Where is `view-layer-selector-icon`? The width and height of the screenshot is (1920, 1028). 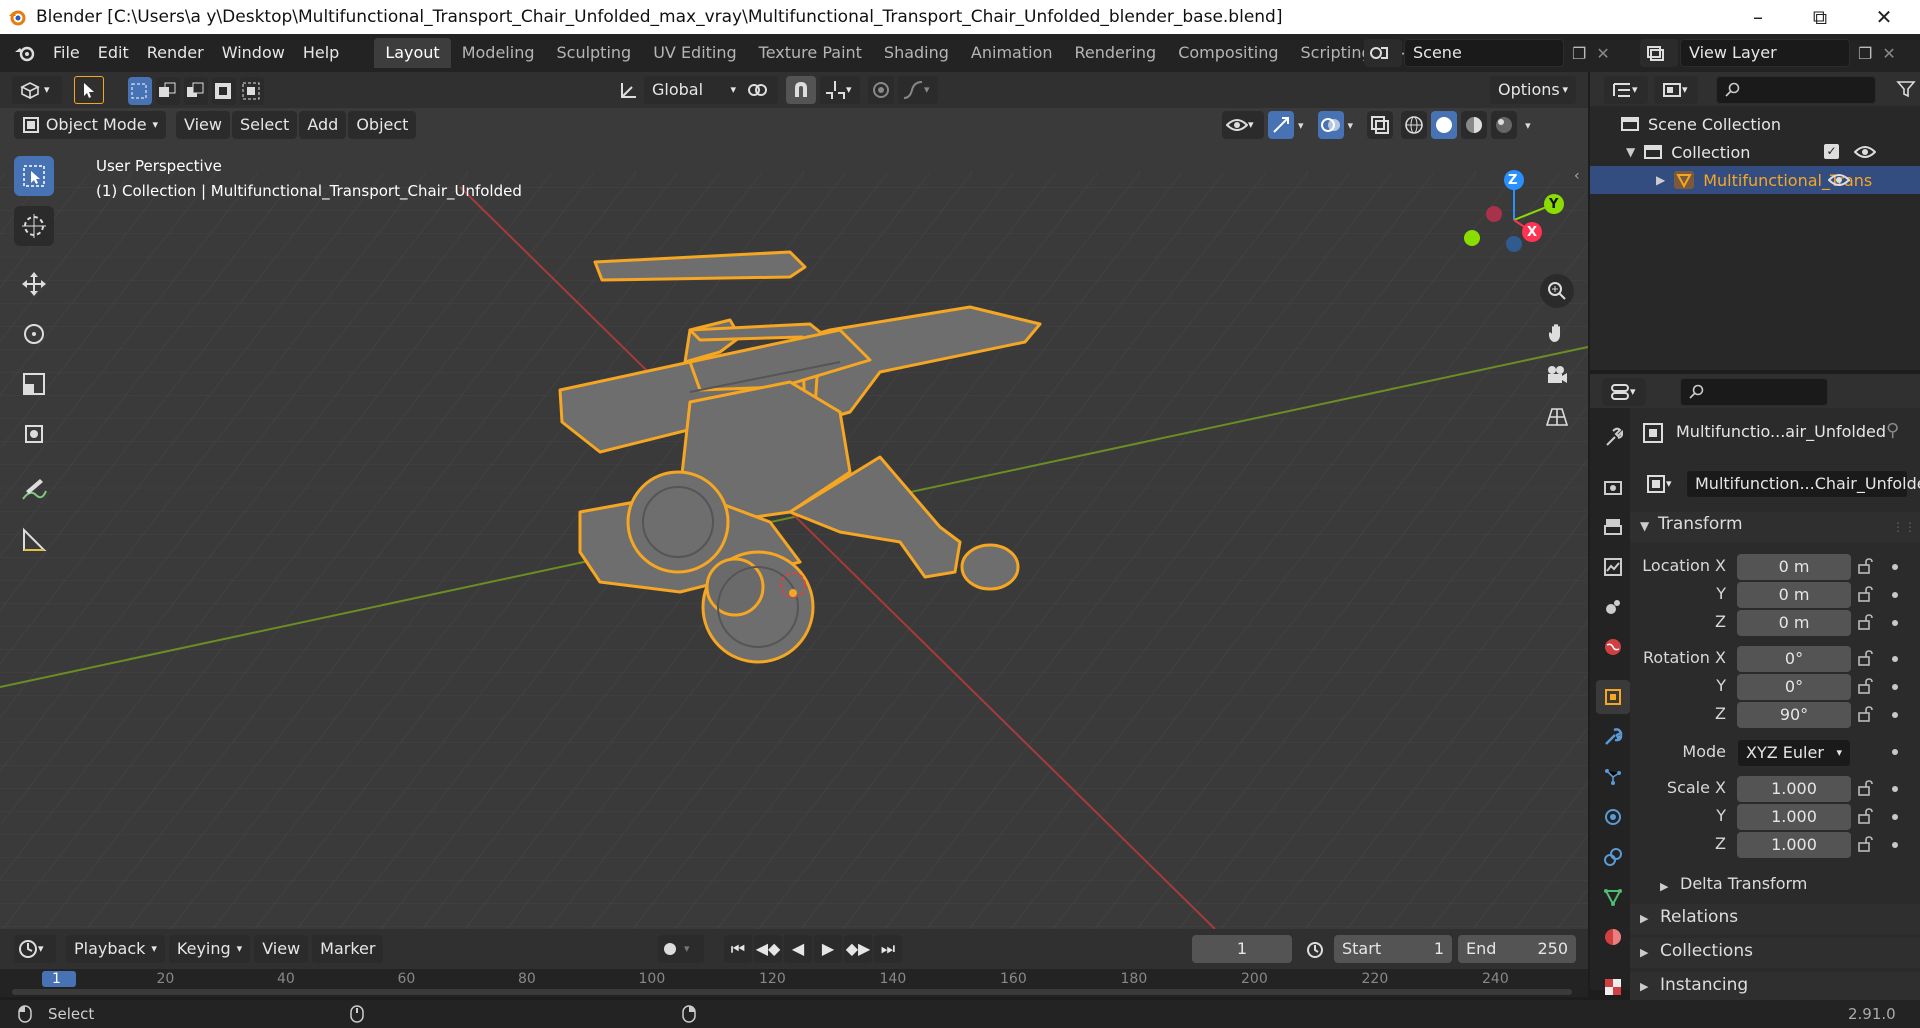 view-layer-selector-icon is located at coordinates (1659, 53).